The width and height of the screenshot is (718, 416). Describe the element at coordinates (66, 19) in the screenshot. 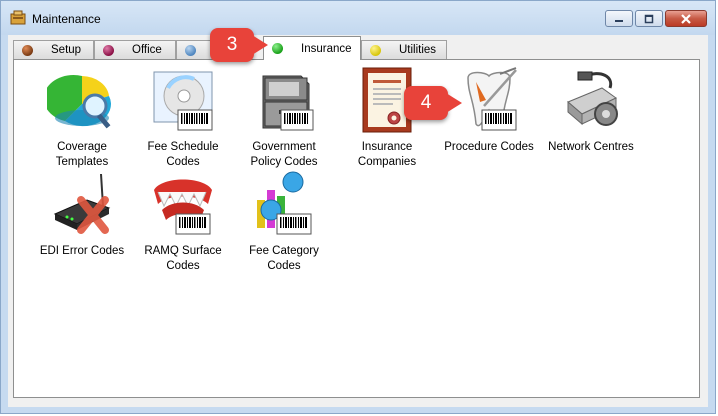

I see `window-title: Maintenance` at that location.